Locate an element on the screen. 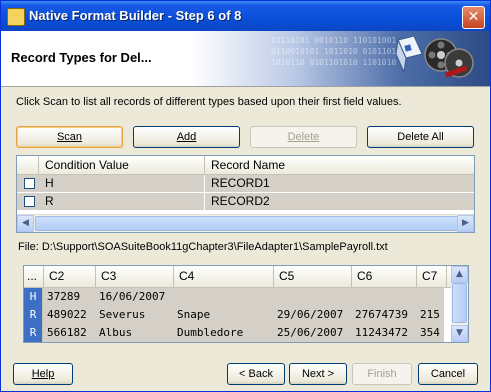 This screenshot has width=491, height=392. row-header-cell: H is located at coordinates (33, 297).